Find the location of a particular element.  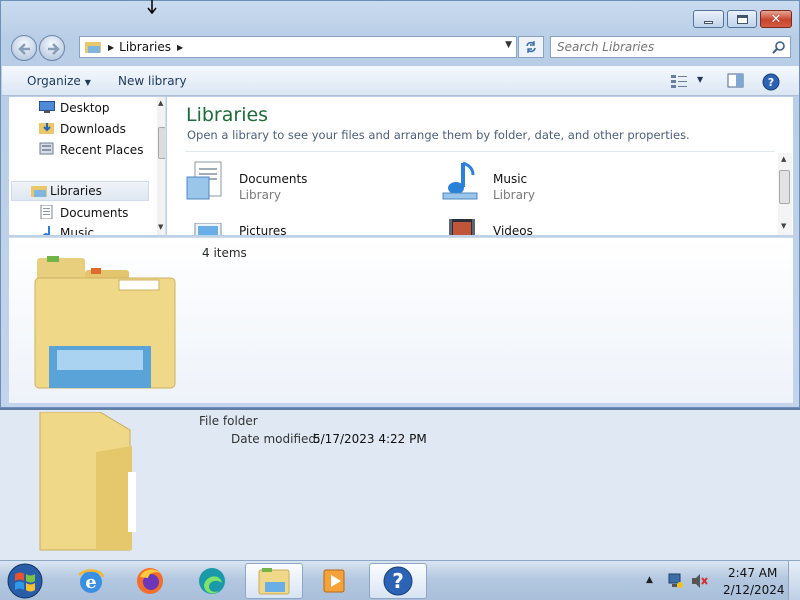

pictures-library-icon is located at coordinates (208, 229).